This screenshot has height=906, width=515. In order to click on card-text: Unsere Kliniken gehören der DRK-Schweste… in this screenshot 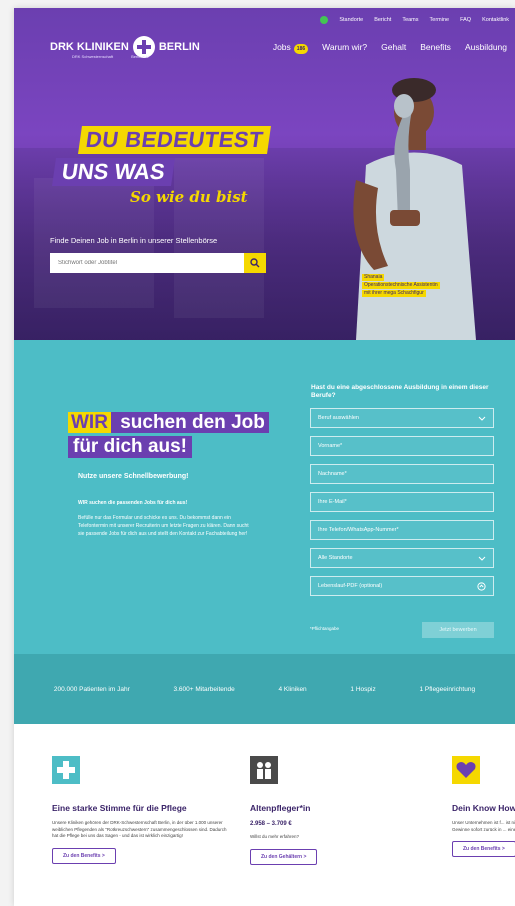, I will do `click(139, 829)`.